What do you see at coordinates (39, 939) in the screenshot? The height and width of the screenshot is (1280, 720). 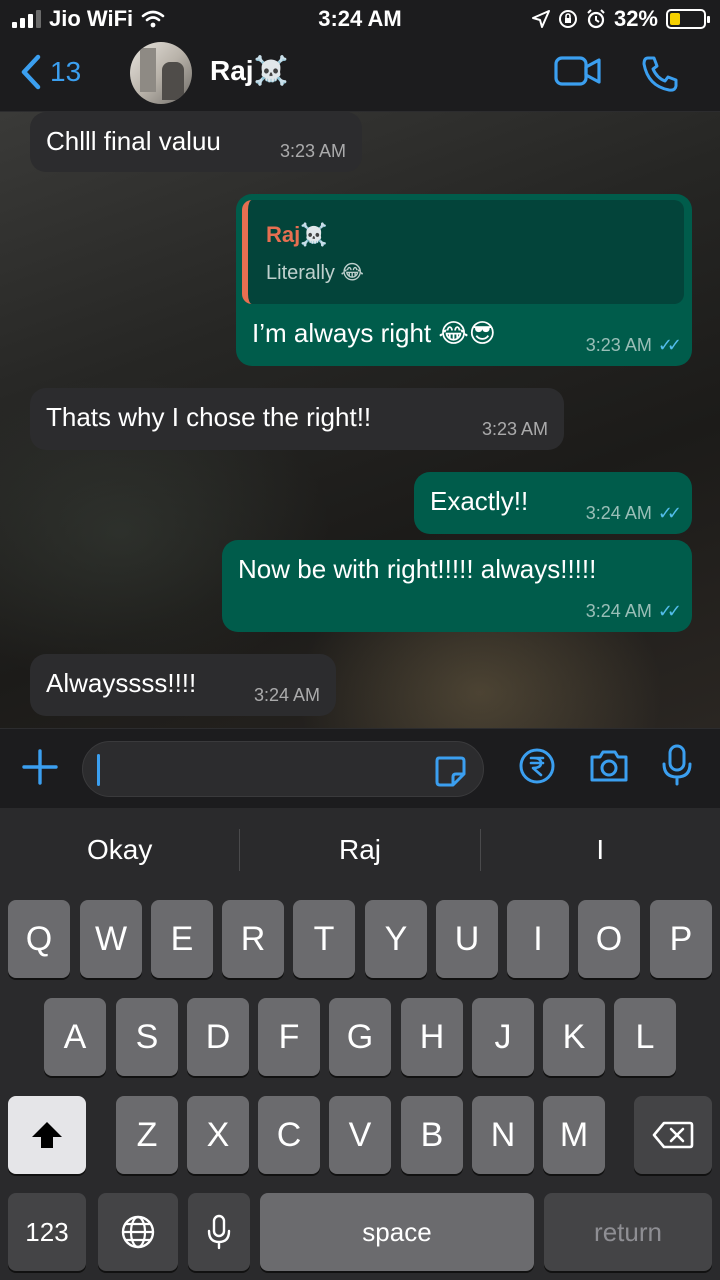 I see `key-q: Q` at bounding box center [39, 939].